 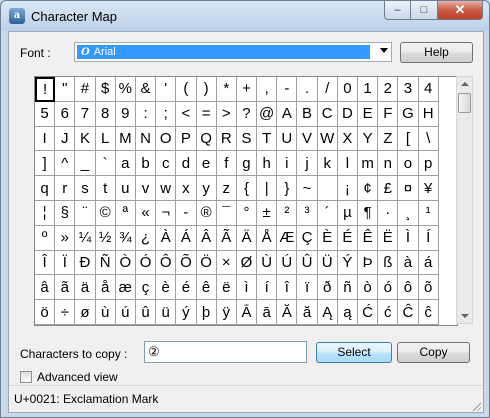 I want to click on character-cell: é, so click(x=186, y=288).